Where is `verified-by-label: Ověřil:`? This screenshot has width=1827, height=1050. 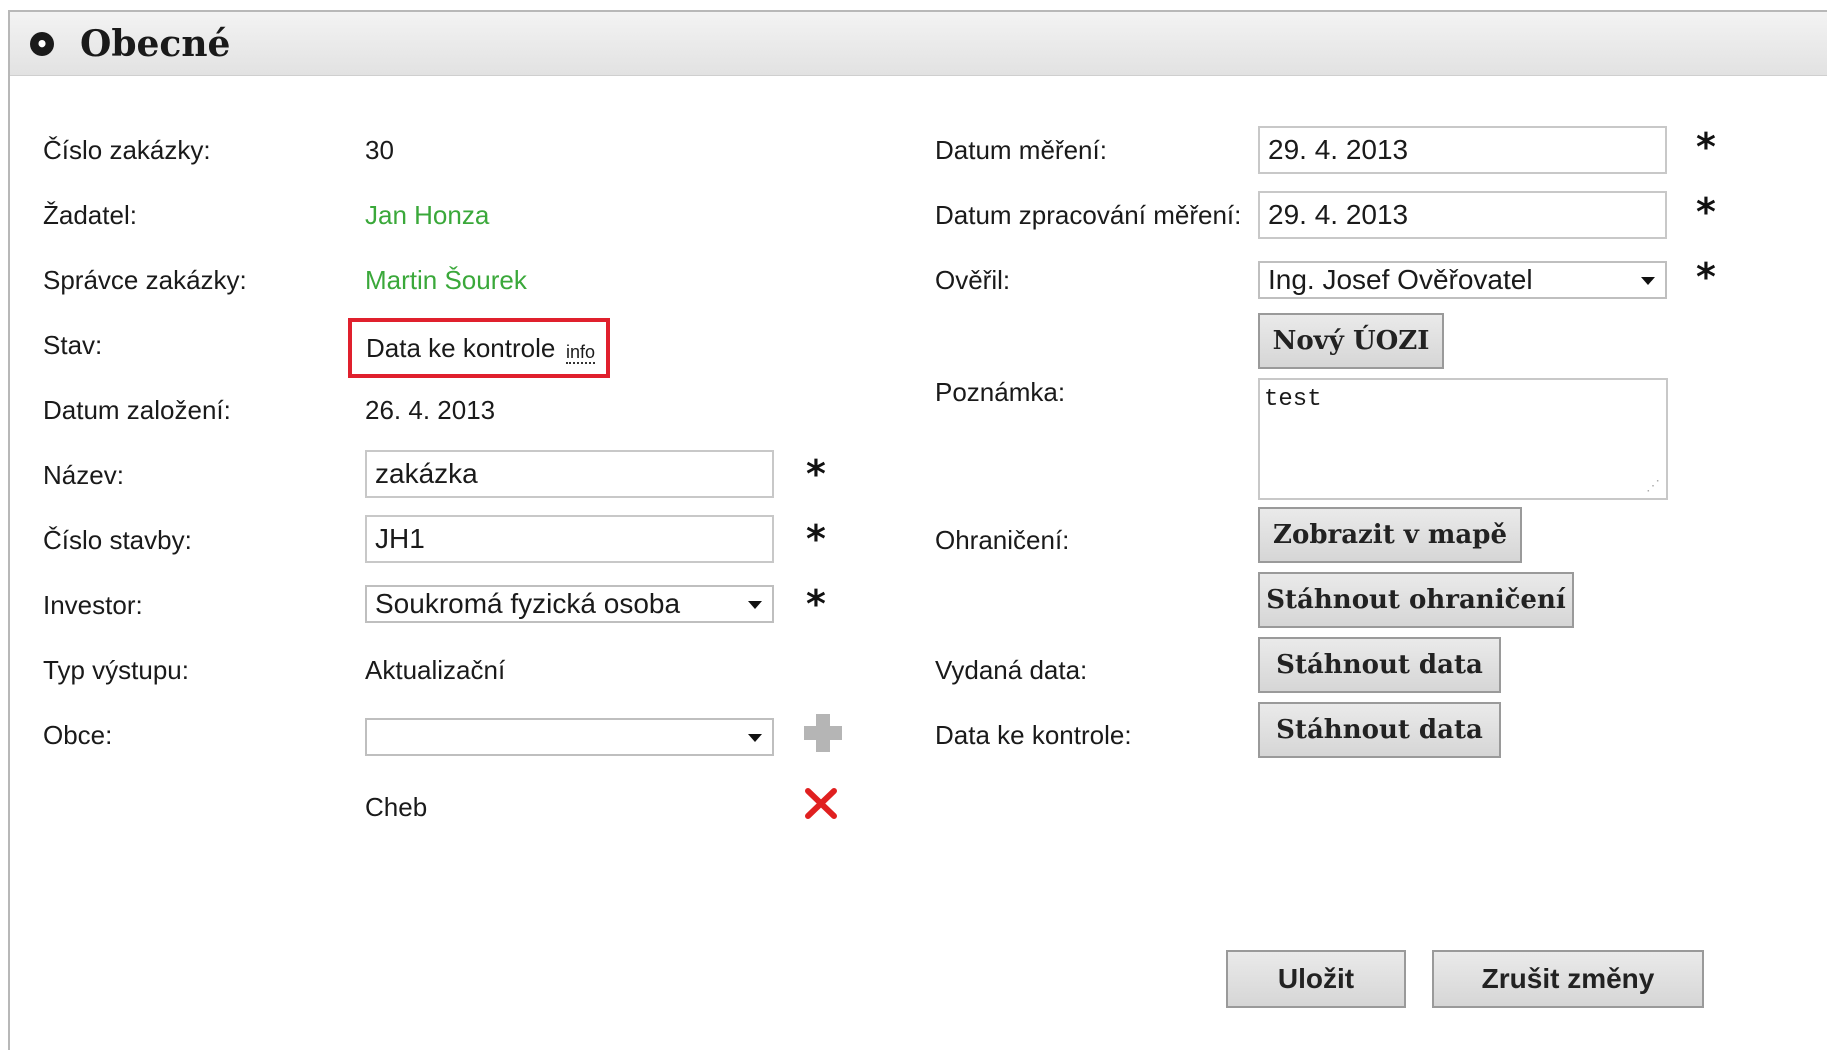 verified-by-label: Ověřil: is located at coordinates (973, 280).